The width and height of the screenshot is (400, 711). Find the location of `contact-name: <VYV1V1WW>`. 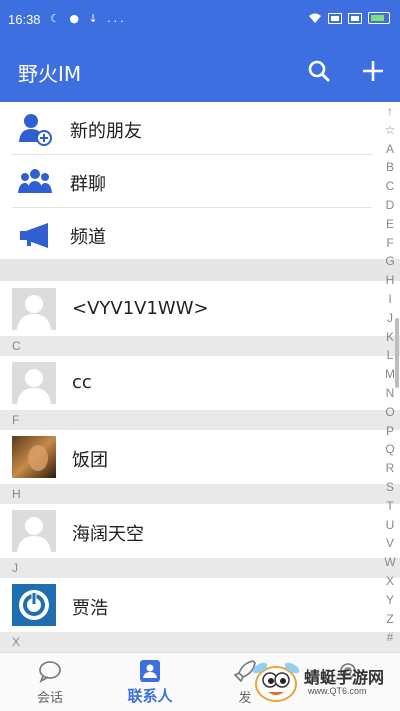

contact-name: <VYV1V1WW> is located at coordinates (140, 308).